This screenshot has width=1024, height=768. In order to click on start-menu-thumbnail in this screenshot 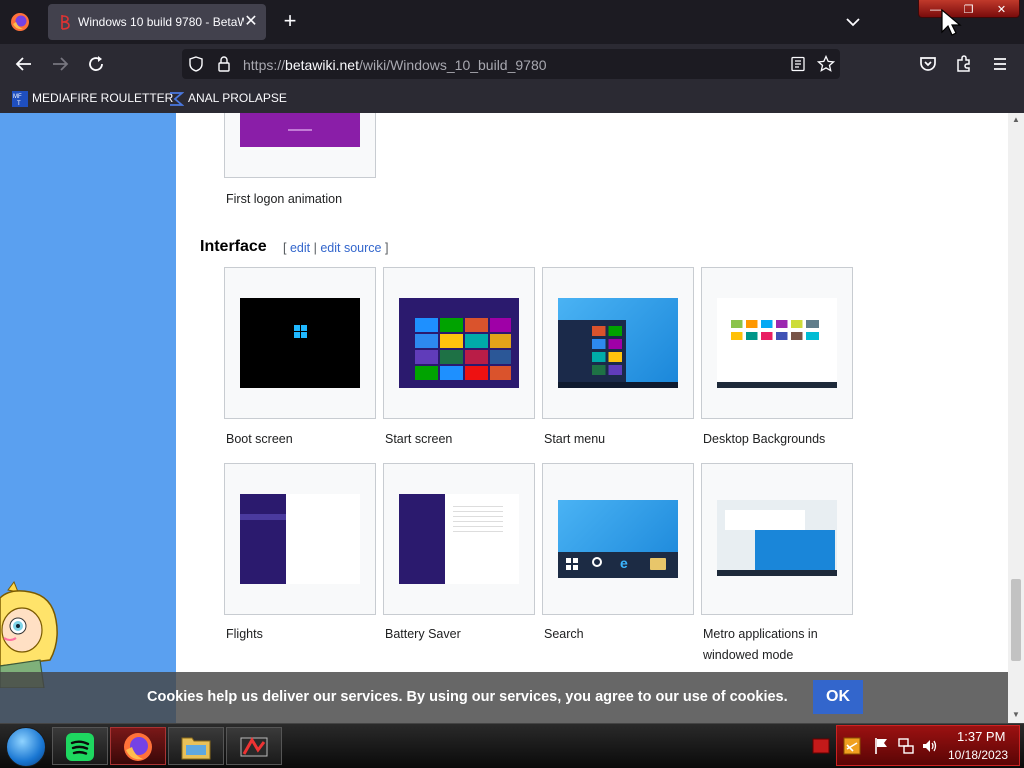, I will do `click(618, 343)`.